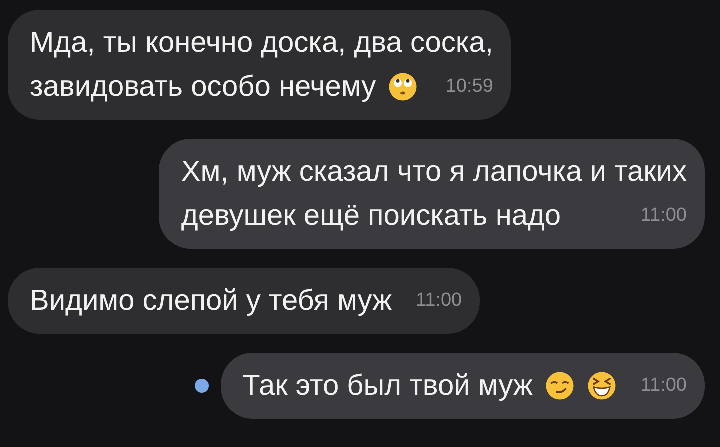 This screenshot has height=447, width=720. Describe the element at coordinates (211, 301) in the screenshot. I see `message-text: Видимо слепой у тебя муж` at that location.